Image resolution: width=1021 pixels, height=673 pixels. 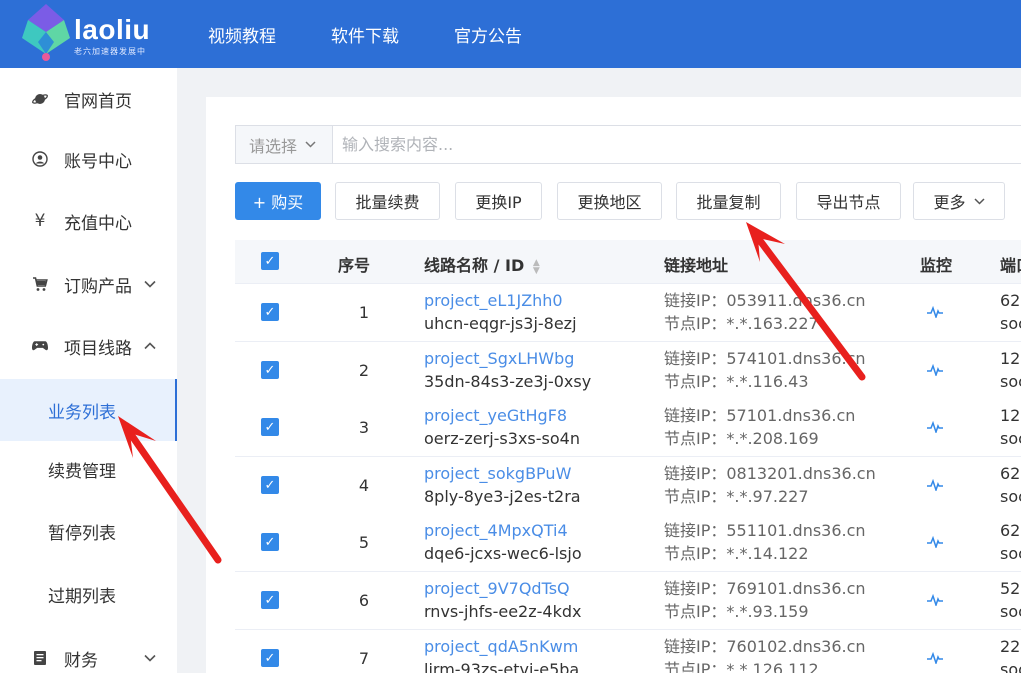 I want to click on node-ip-value: *.*.97.227, so click(x=767, y=496).